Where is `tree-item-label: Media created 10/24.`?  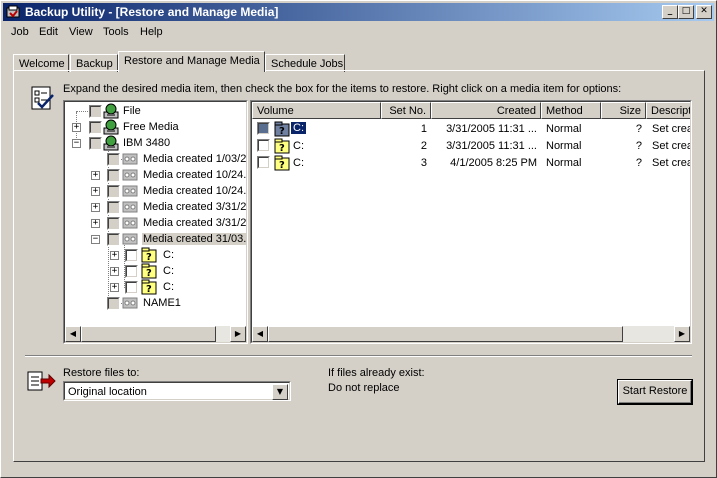 tree-item-label: Media created 10/24. is located at coordinates (195, 175).